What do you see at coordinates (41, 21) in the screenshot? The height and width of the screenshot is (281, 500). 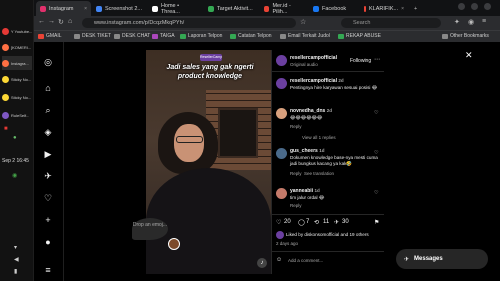 I see `back-icon: ←` at bounding box center [41, 21].